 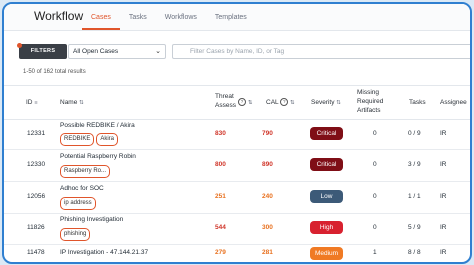 I want to click on filter-indicator-dot, so click(x=19, y=45).